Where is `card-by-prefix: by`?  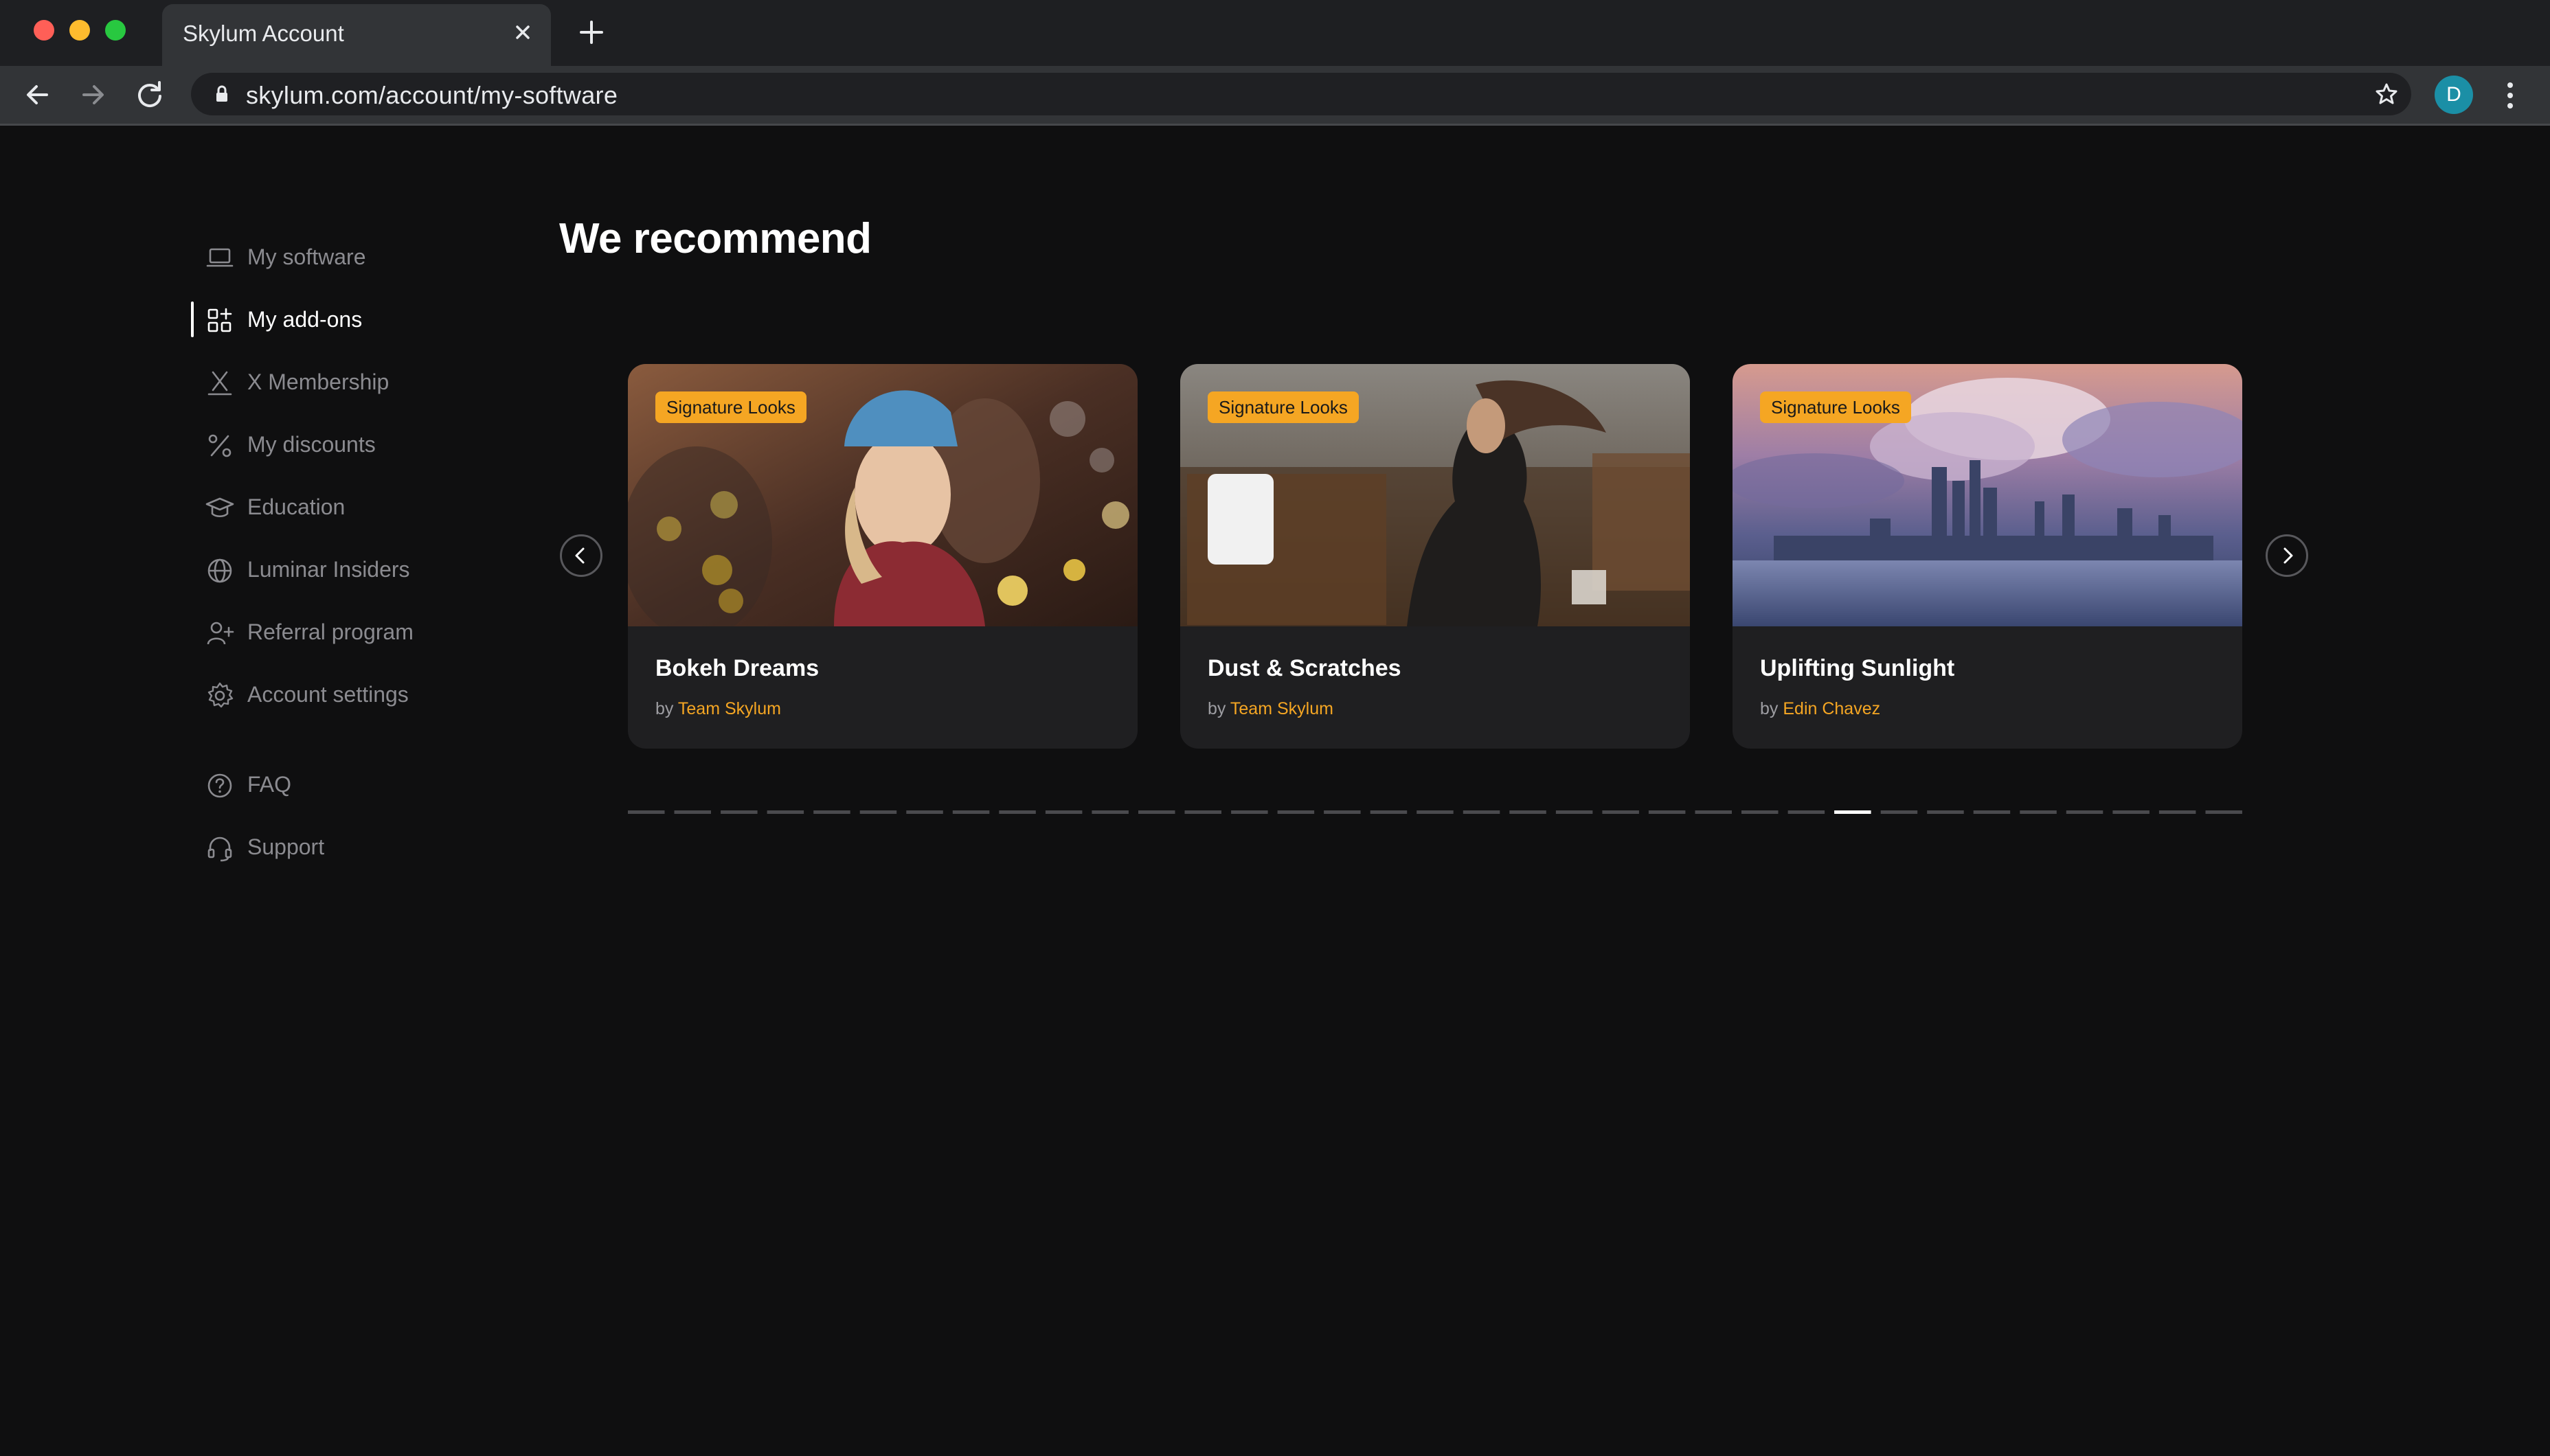
card-by-prefix: by is located at coordinates (1217, 708).